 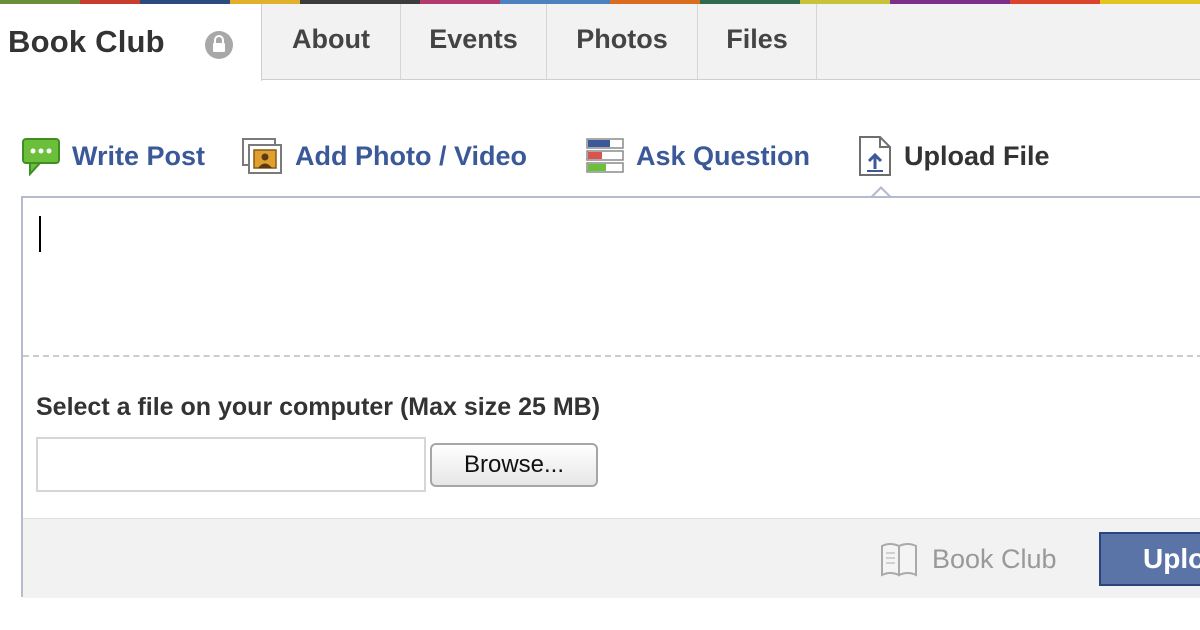 I want to click on text-cursor, so click(x=40, y=234).